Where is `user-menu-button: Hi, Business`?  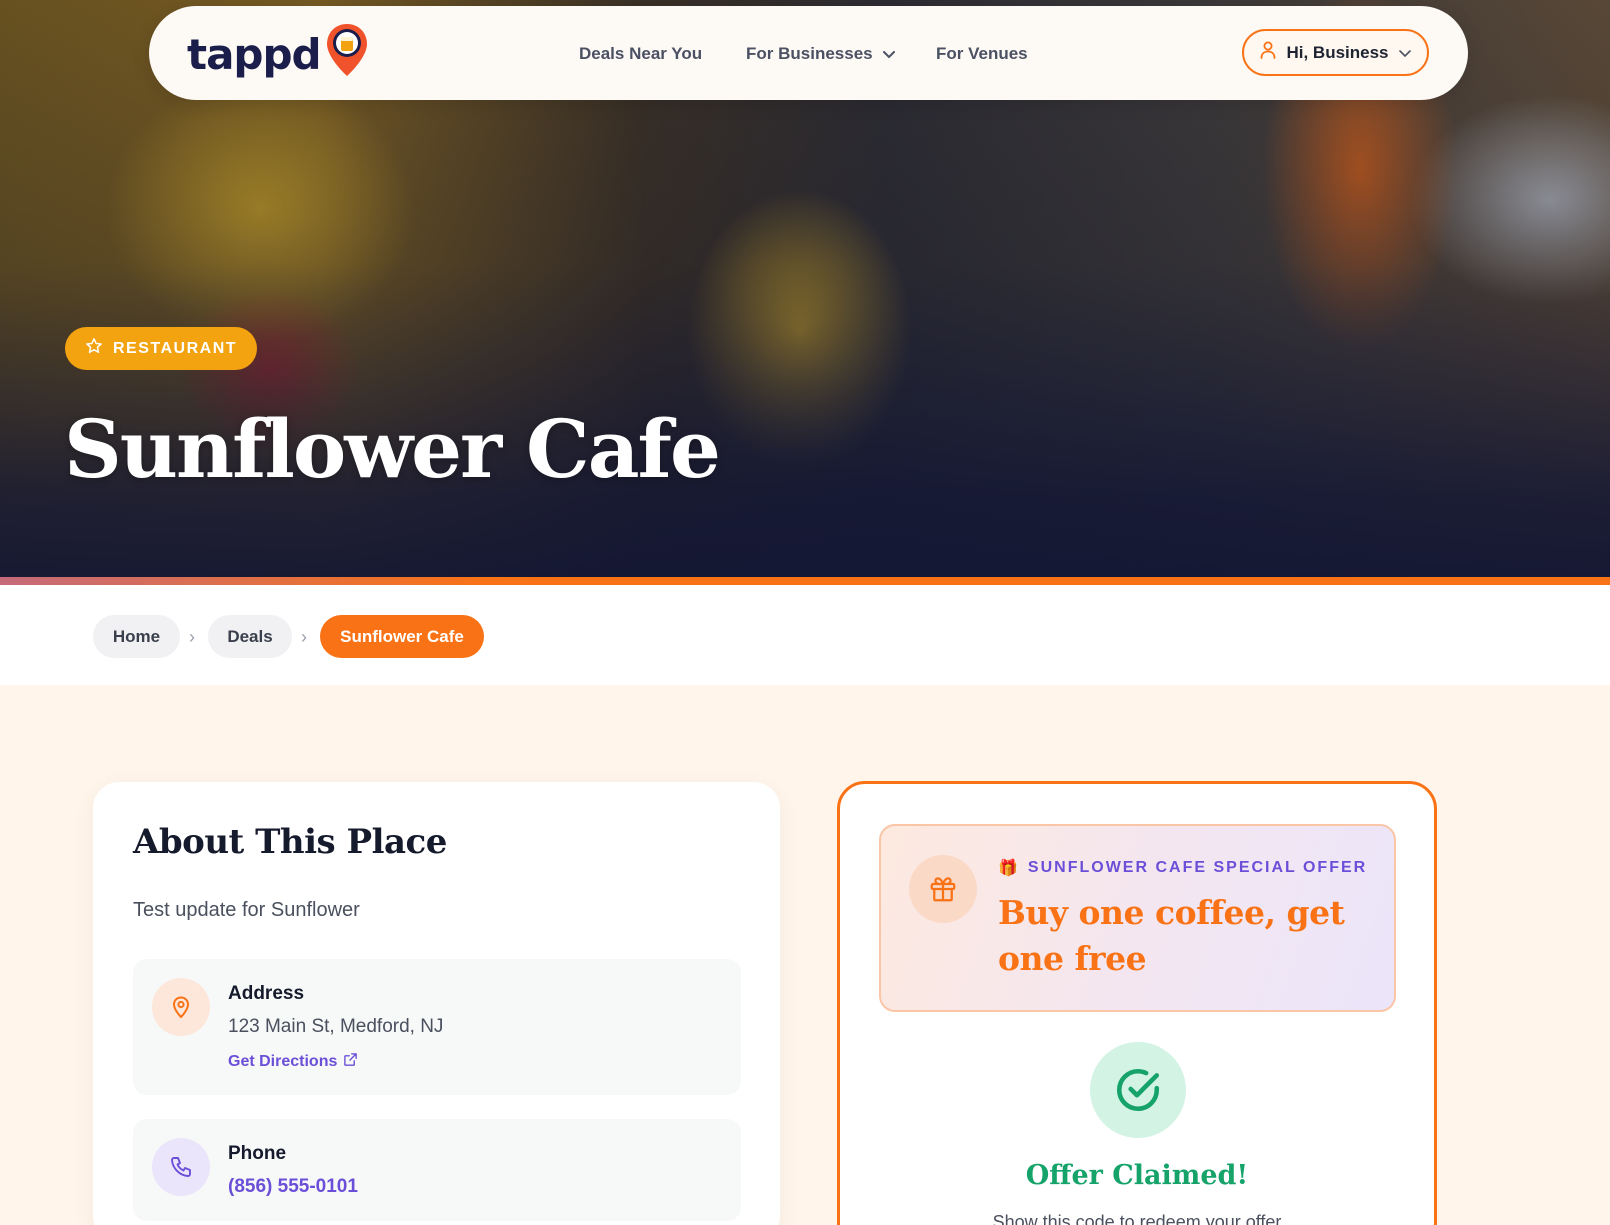
user-menu-button: Hi, Business is located at coordinates (1335, 52).